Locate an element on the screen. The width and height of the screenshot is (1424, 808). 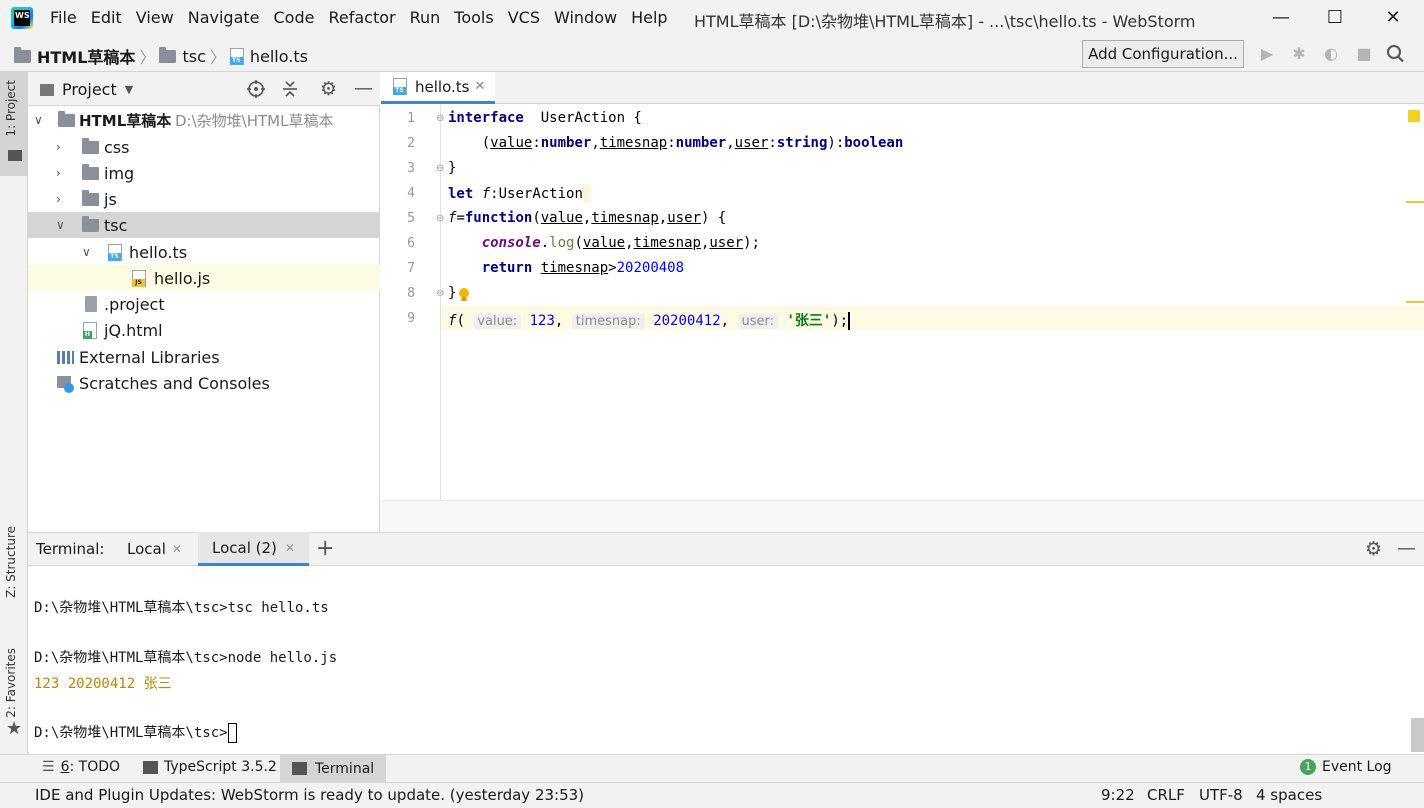
typescript-tool-button: TypeScript 3.5.2 is located at coordinates (210, 767).